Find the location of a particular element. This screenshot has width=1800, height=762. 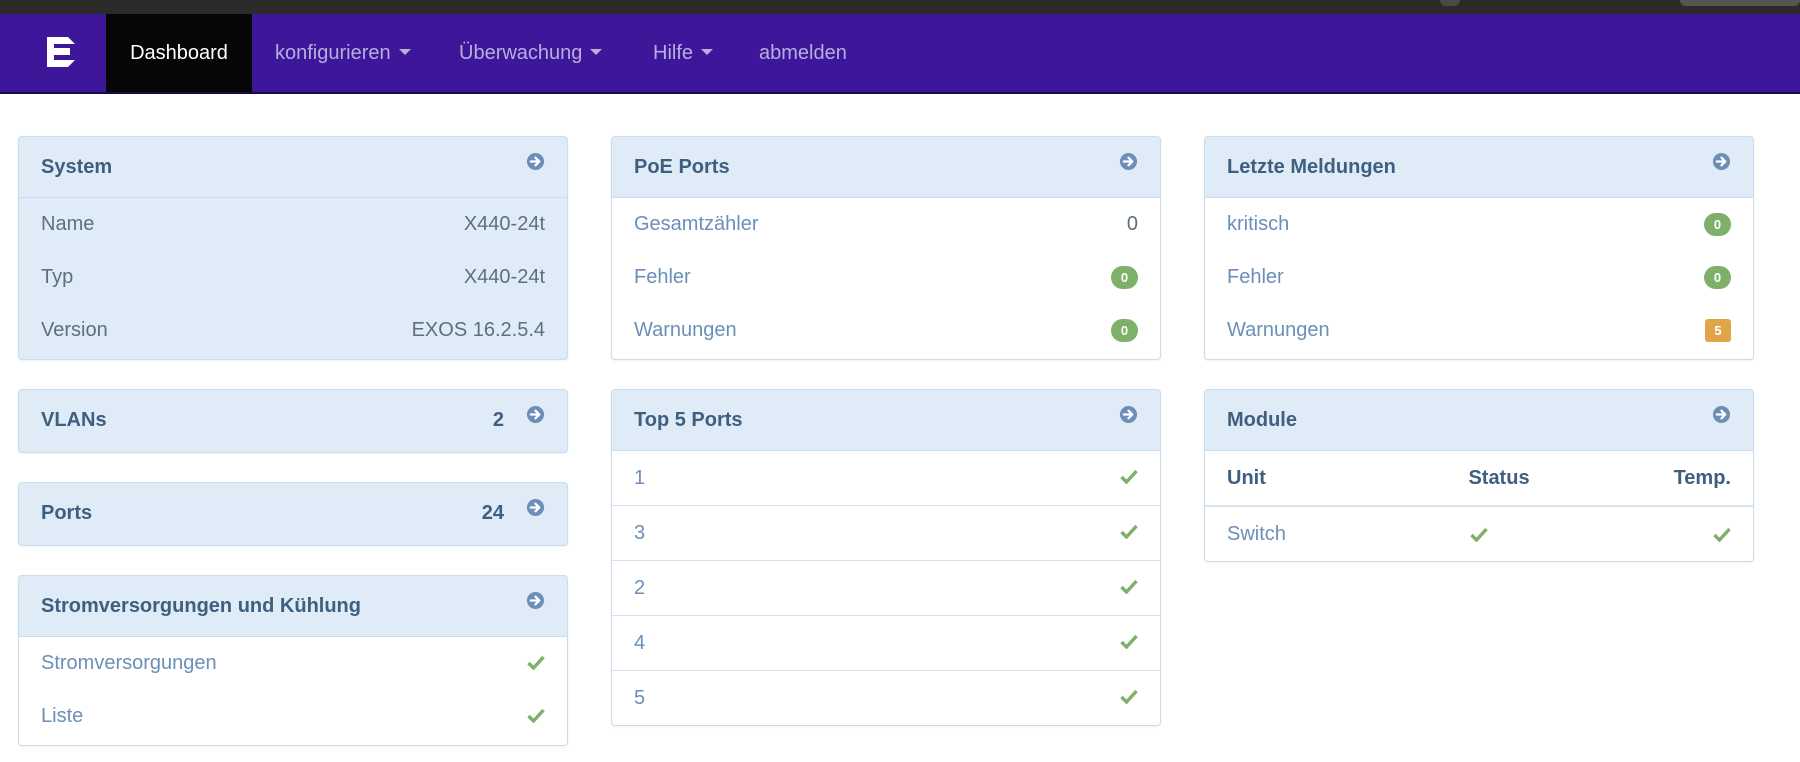

power-panel-header: Stromversorgungen und Kühlung is located at coordinates (293, 606).